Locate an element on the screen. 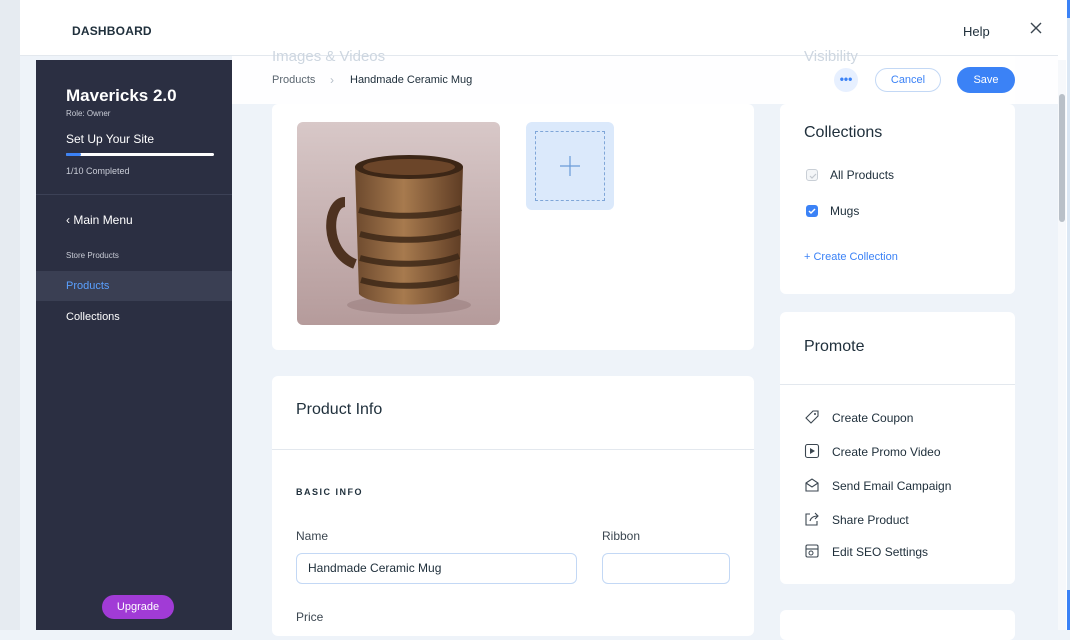 This screenshot has width=1070, height=640. promote-label: Edit SEO Settings is located at coordinates (880, 552).